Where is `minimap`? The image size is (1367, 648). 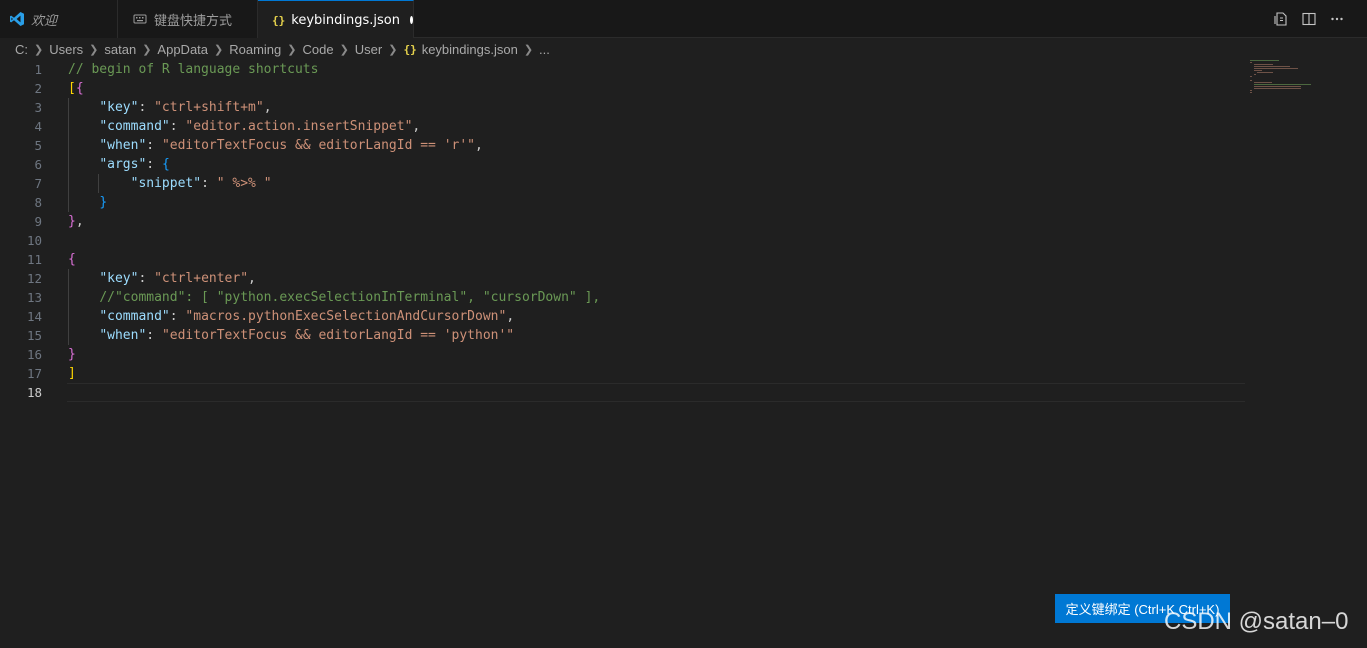 minimap is located at coordinates (1300, 80).